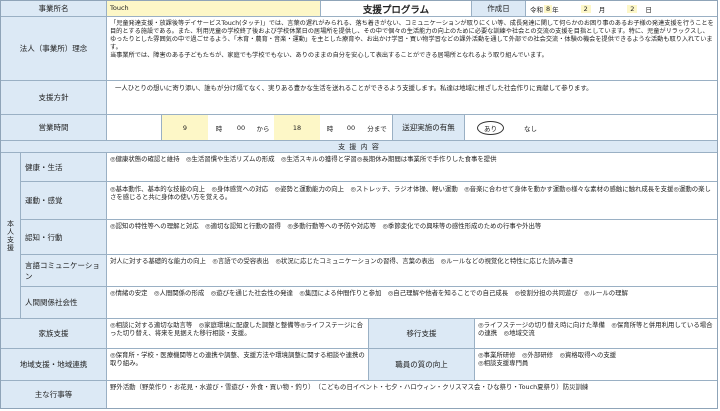 The image size is (720, 411). I want to click on created-date: 令和 8 年 2 月 2 日, so click(621, 8).